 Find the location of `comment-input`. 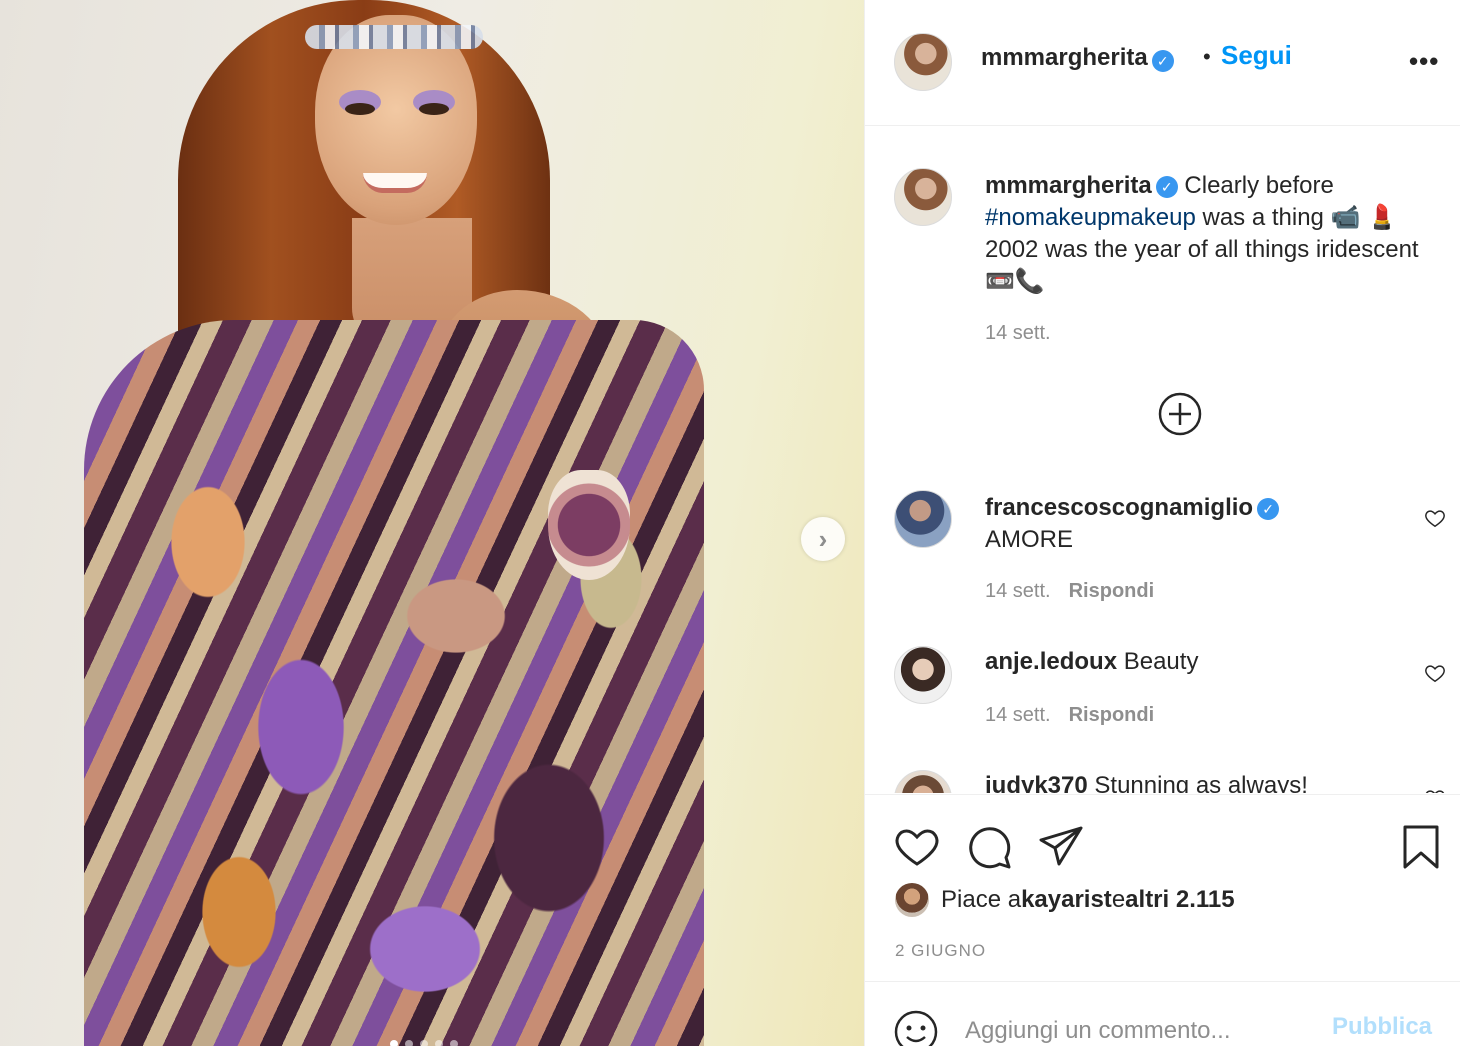

comment-input is located at coordinates (1145, 1029).